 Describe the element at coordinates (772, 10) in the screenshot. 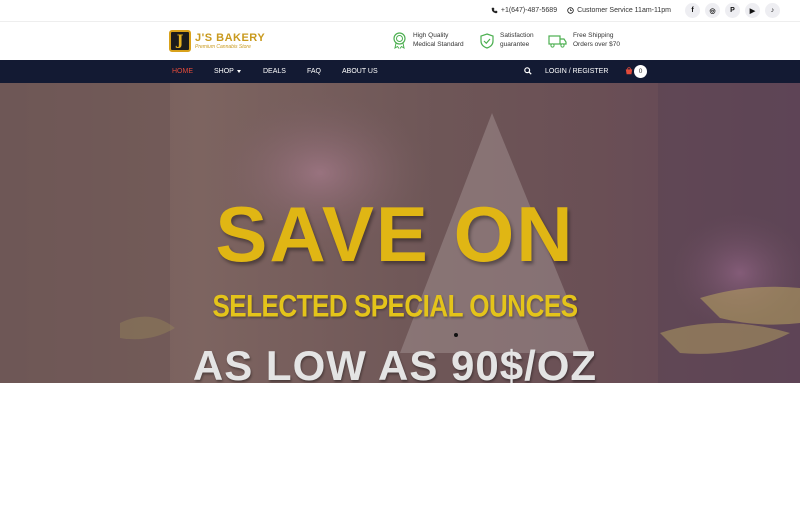

I see `tiktok-icon: ♪` at that location.